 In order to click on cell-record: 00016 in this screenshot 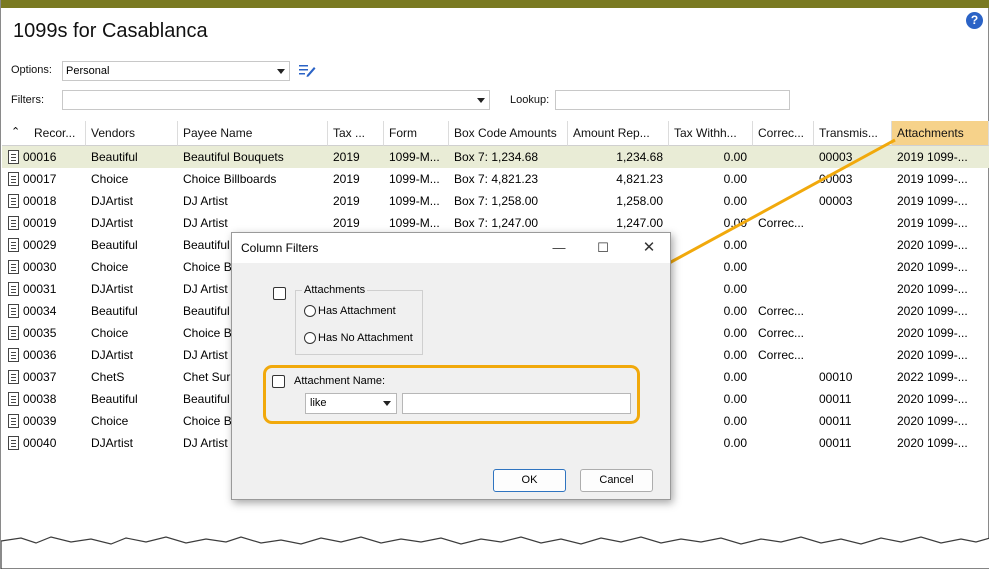, I will do `click(40, 157)`.